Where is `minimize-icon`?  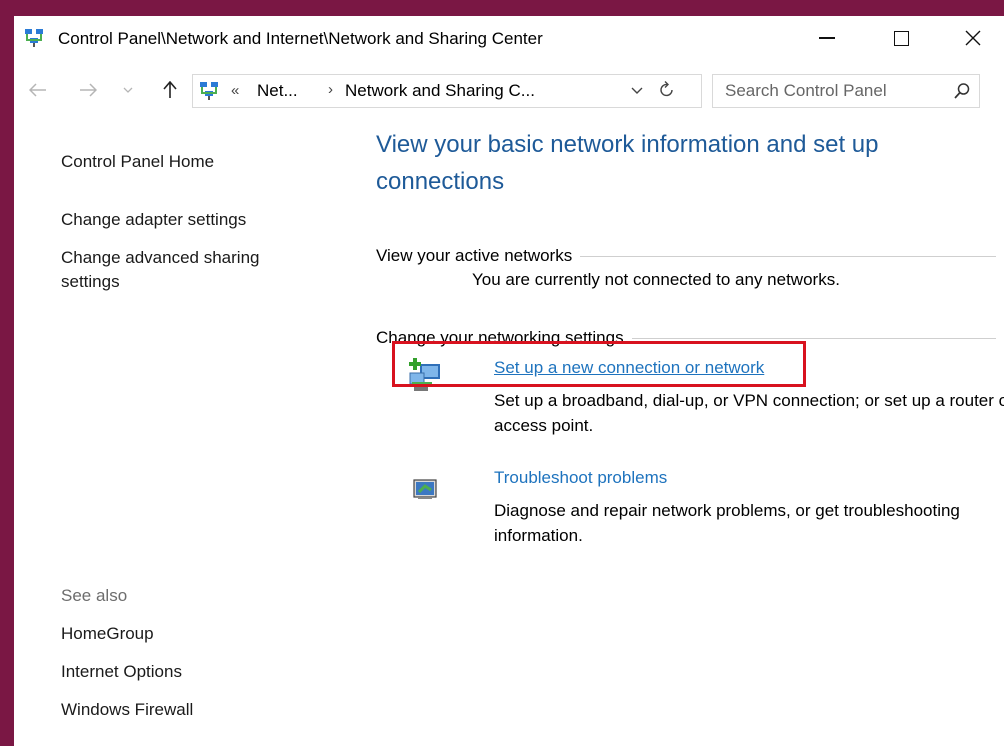 minimize-icon is located at coordinates (827, 38).